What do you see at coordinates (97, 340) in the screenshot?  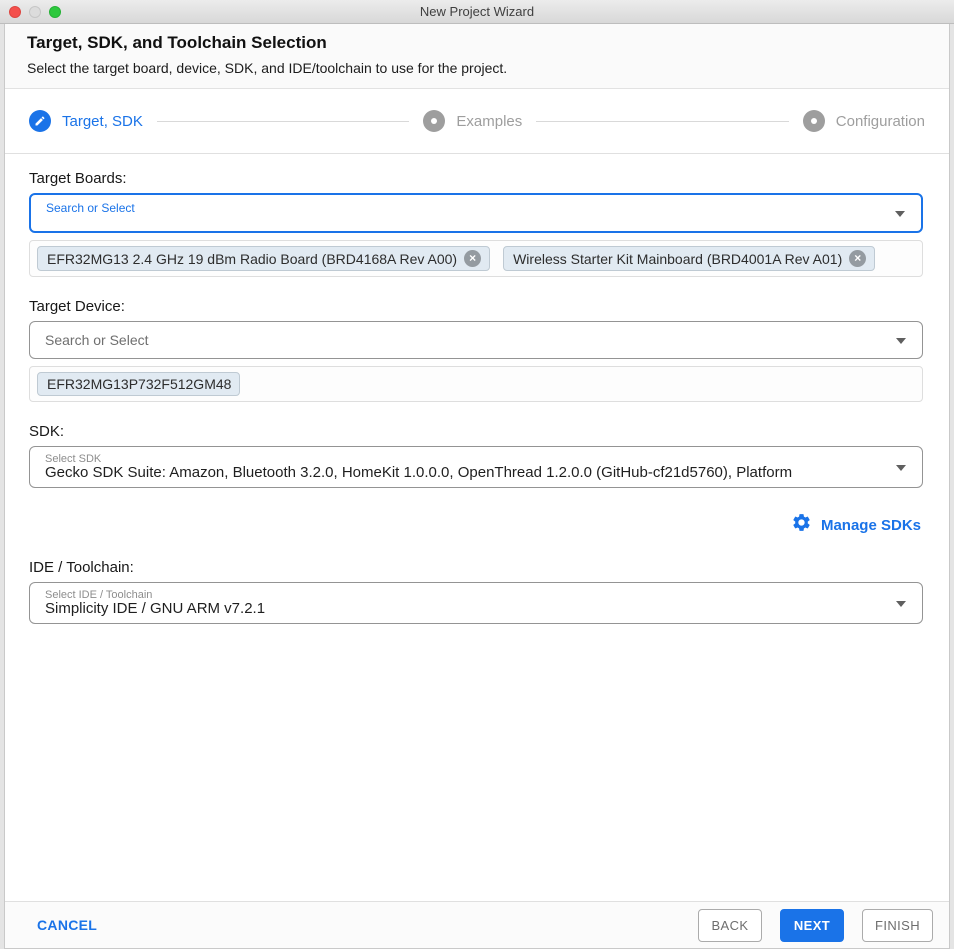 I see `target-device-placeholder: Search or Select` at bounding box center [97, 340].